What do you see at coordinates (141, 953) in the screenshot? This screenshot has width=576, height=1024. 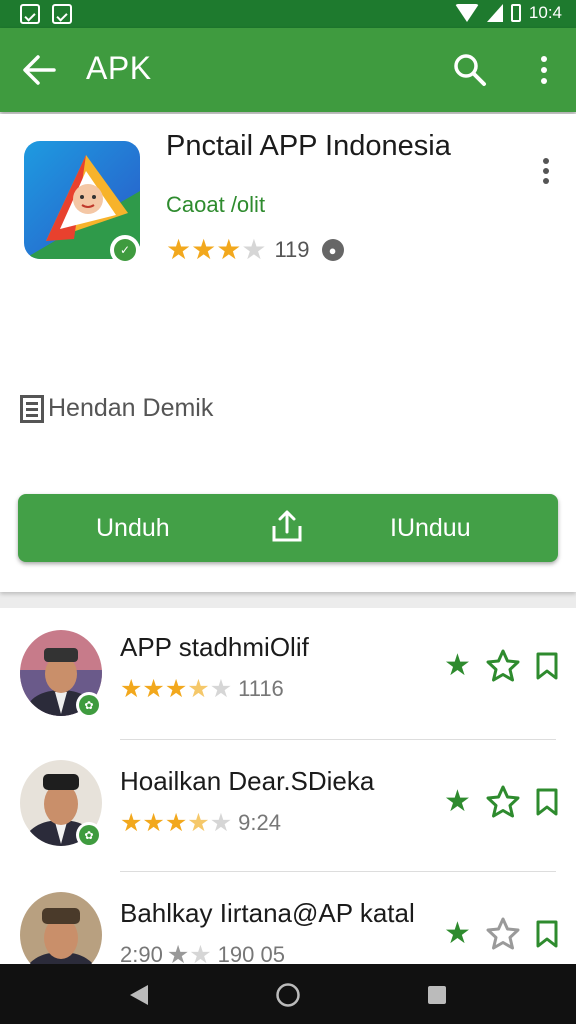 I see `list-item-count-left: 2:90` at bounding box center [141, 953].